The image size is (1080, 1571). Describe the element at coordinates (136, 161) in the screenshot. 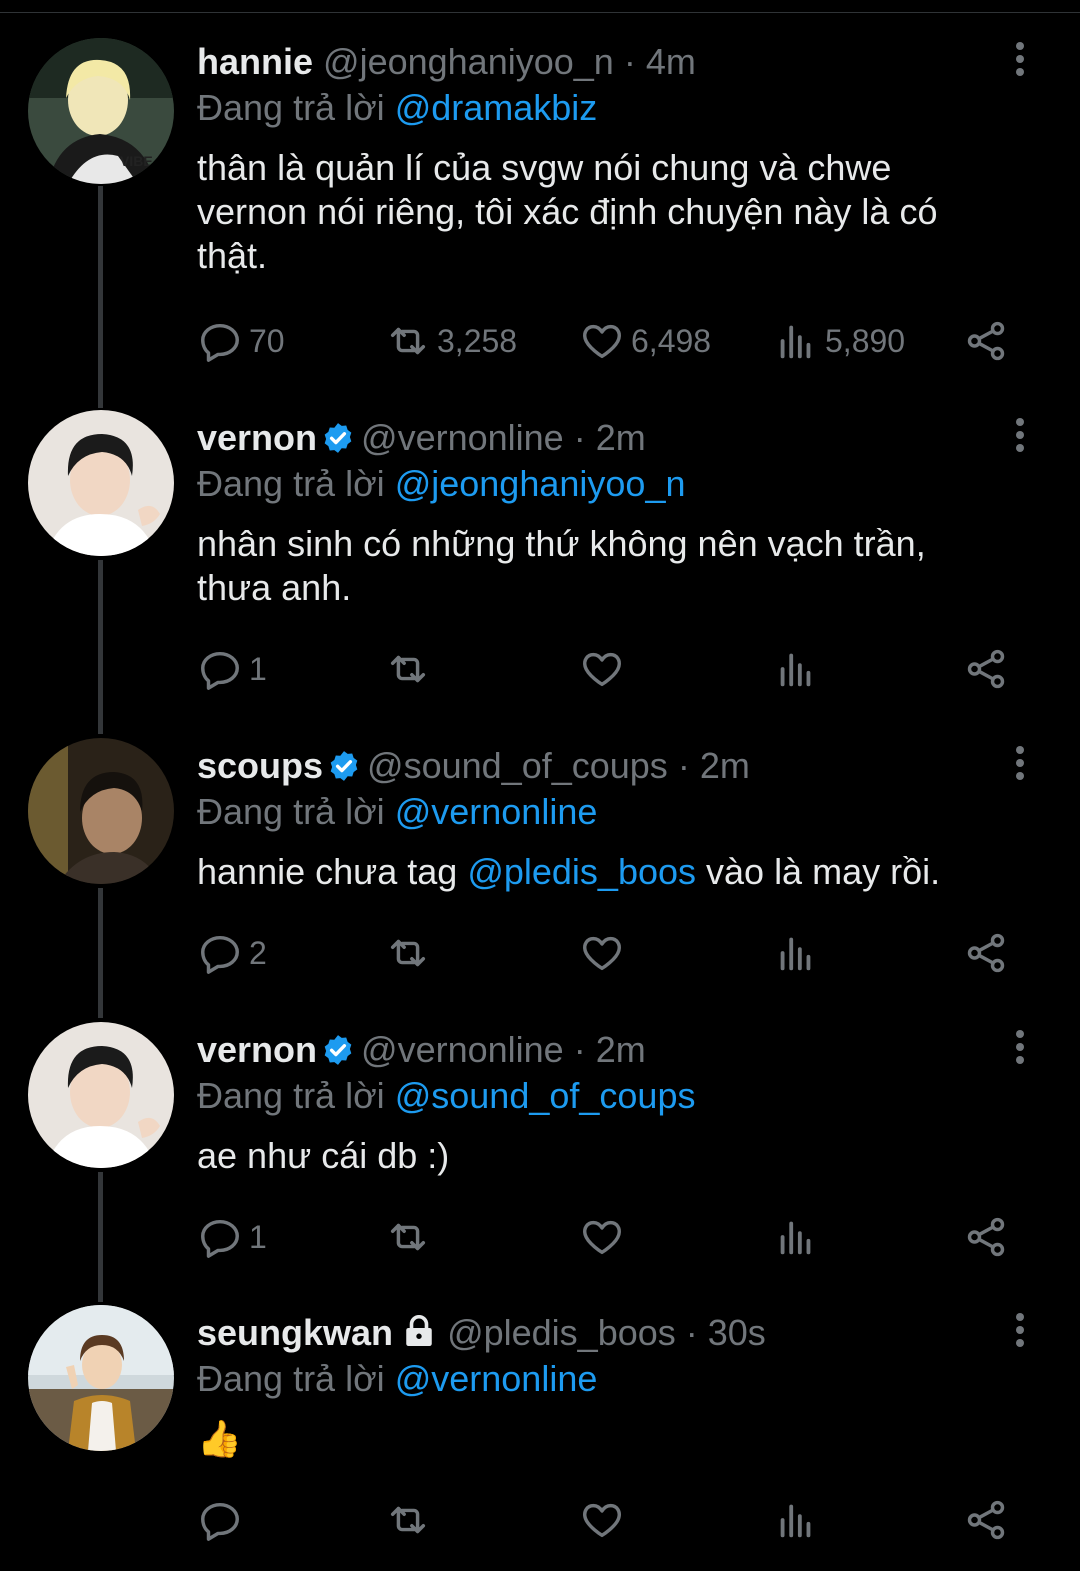

I see `svg-text: VIBE` at that location.